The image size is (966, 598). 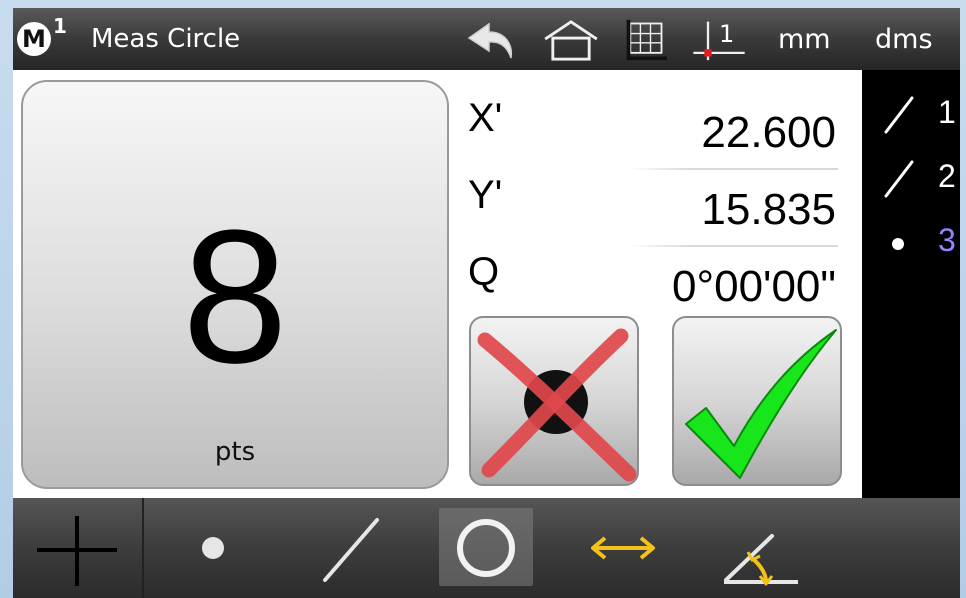 What do you see at coordinates (571, 40) in the screenshot?
I see `home-icon` at bounding box center [571, 40].